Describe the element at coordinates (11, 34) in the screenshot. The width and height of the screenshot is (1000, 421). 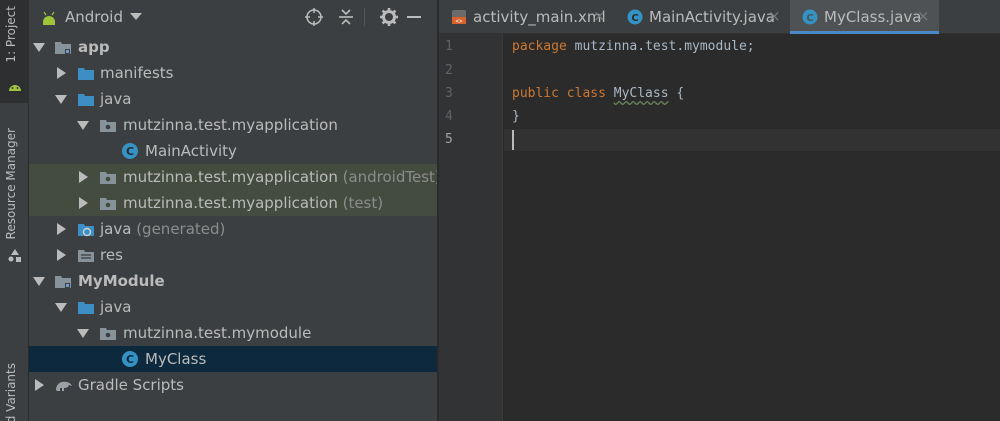
I see `project-tool-tab-label: 1: Project` at that location.